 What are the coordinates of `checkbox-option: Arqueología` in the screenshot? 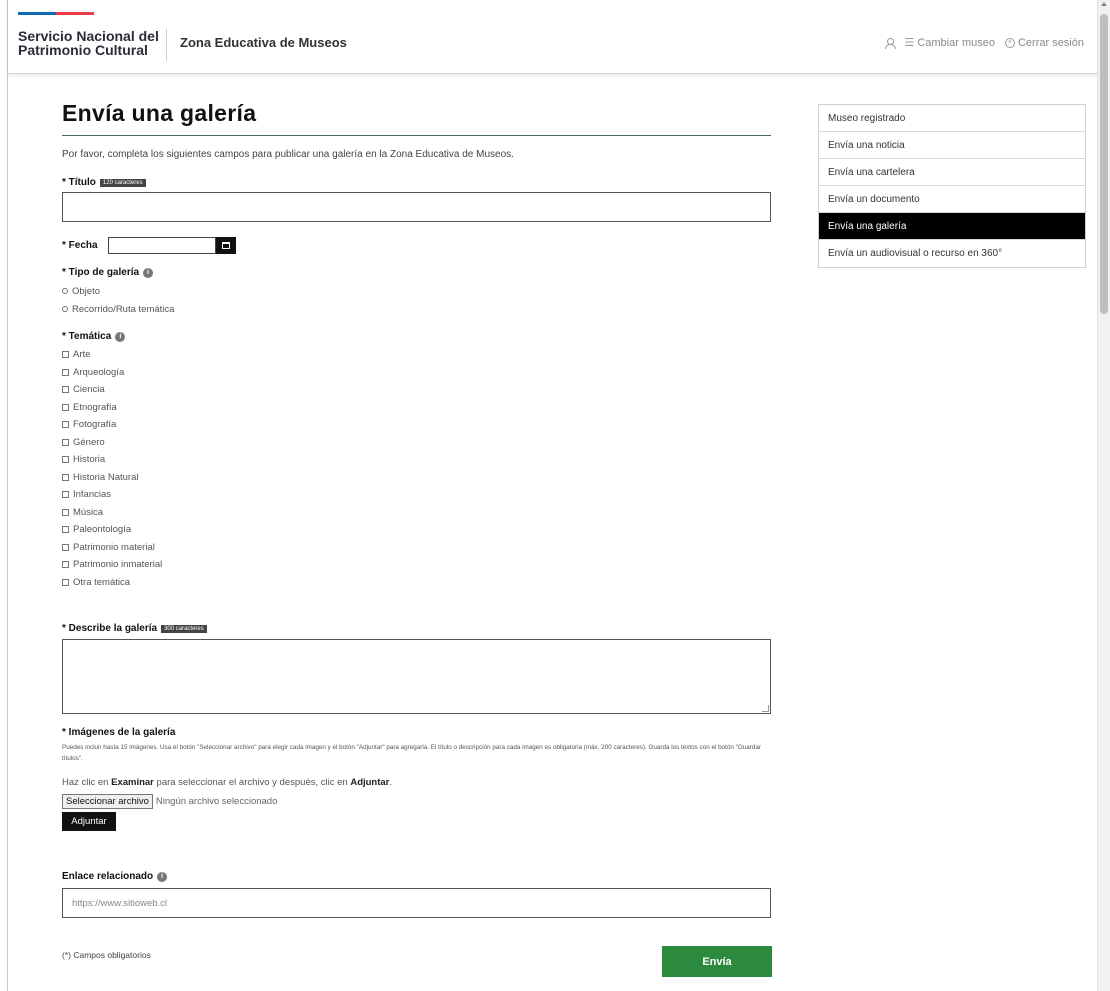 It's located at (112, 373).